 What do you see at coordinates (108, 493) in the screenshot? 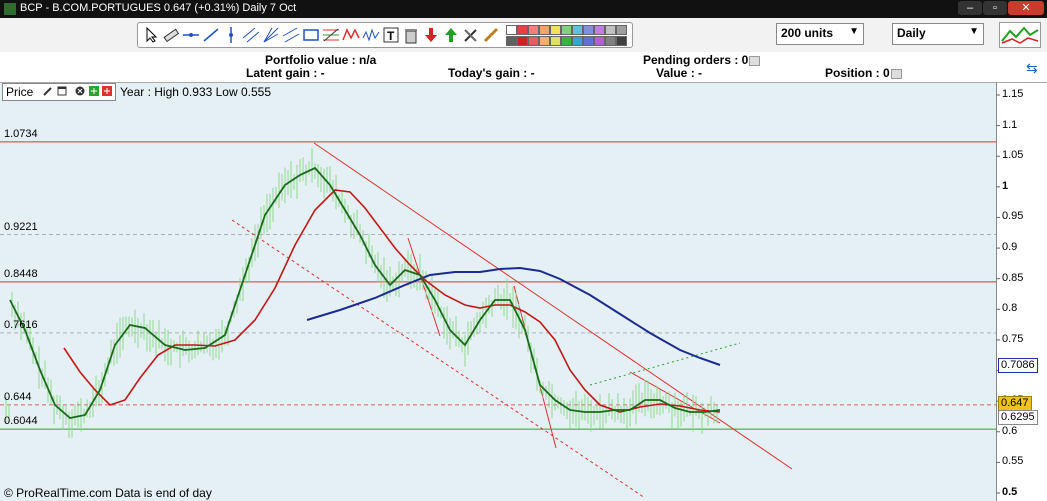
I see `footer-credit: © ProRealTime.com Data is end of day` at bounding box center [108, 493].